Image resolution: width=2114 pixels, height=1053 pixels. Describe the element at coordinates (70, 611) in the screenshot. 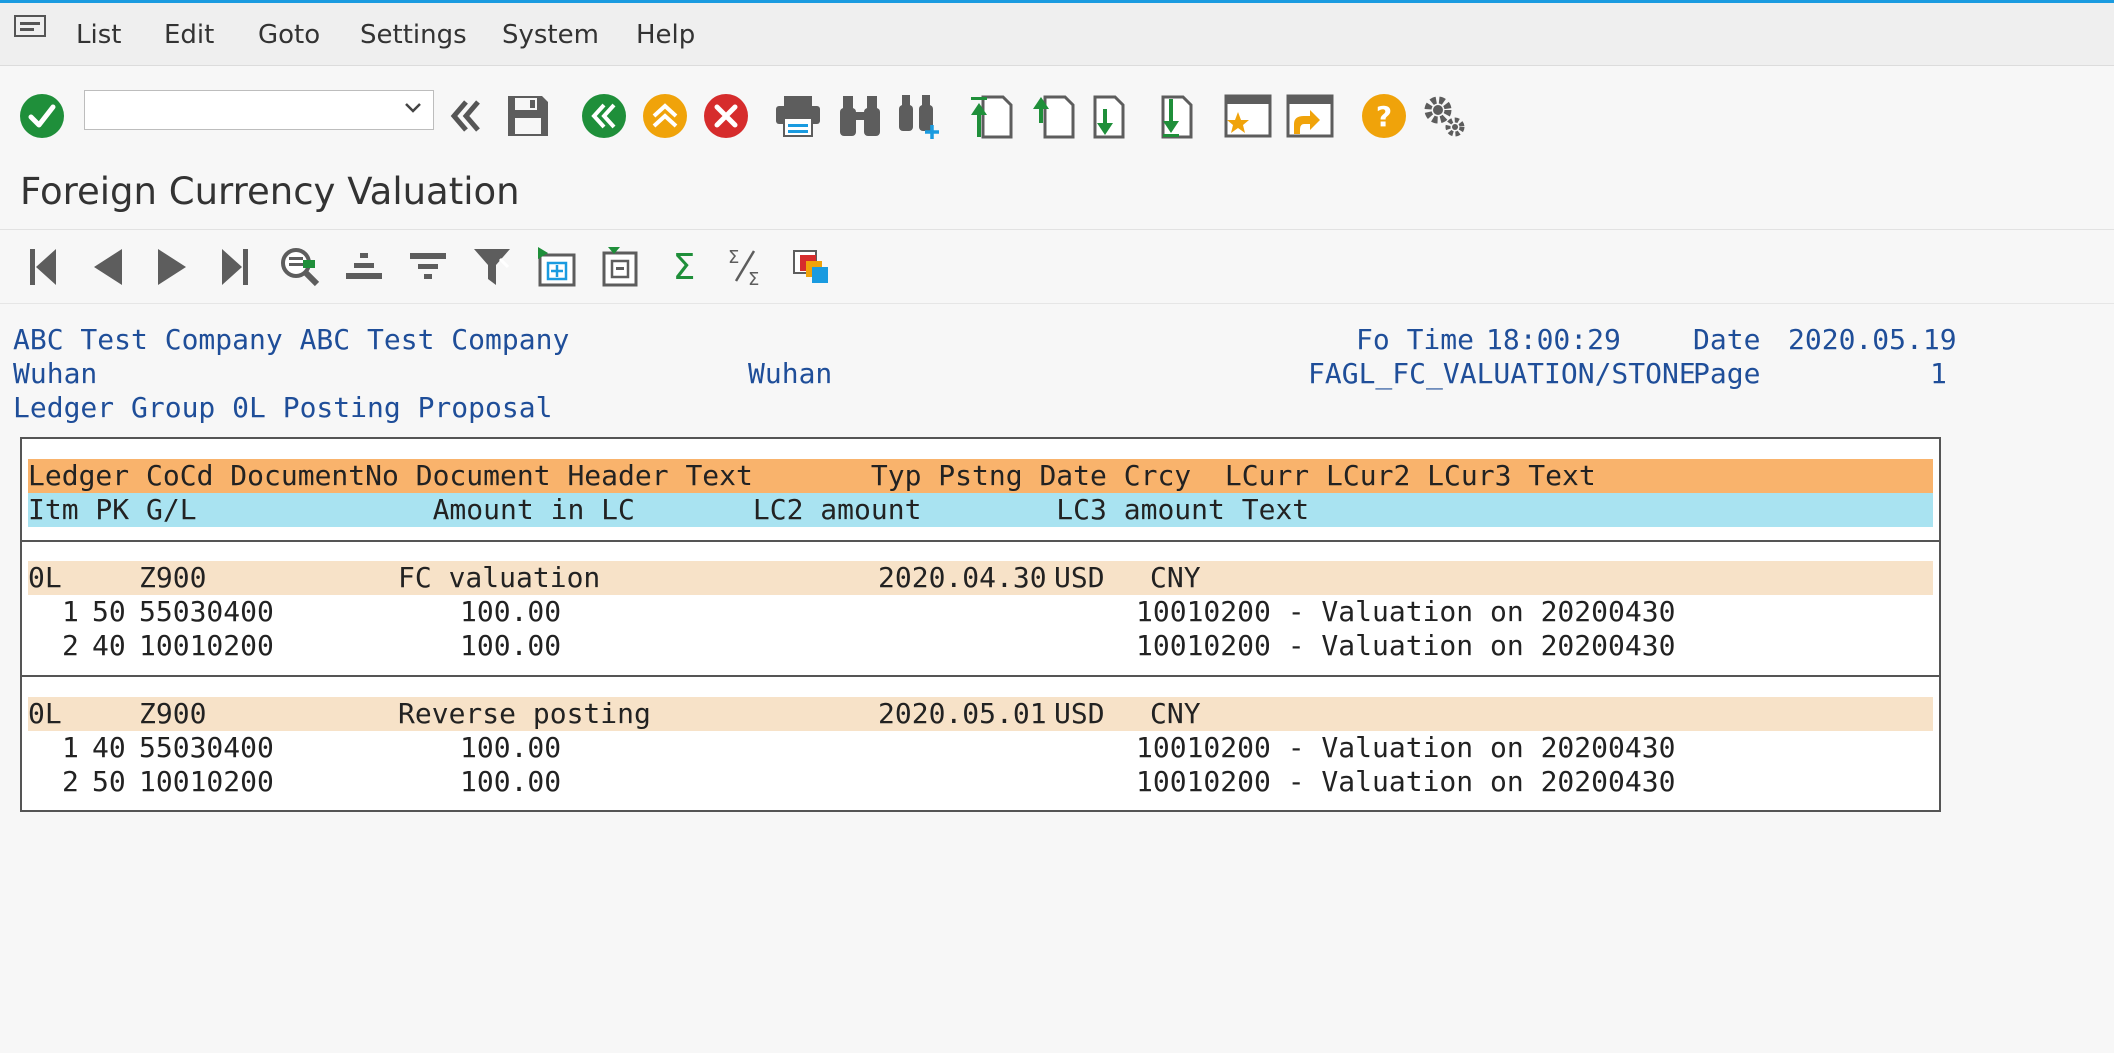

I see `item-number: 1` at that location.